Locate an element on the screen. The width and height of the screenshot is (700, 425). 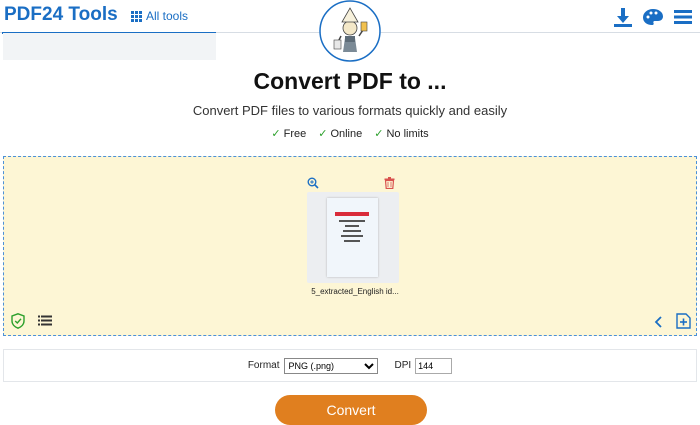
conversion-options: Format PNG (.png) DPI is located at coordinates (350, 365).